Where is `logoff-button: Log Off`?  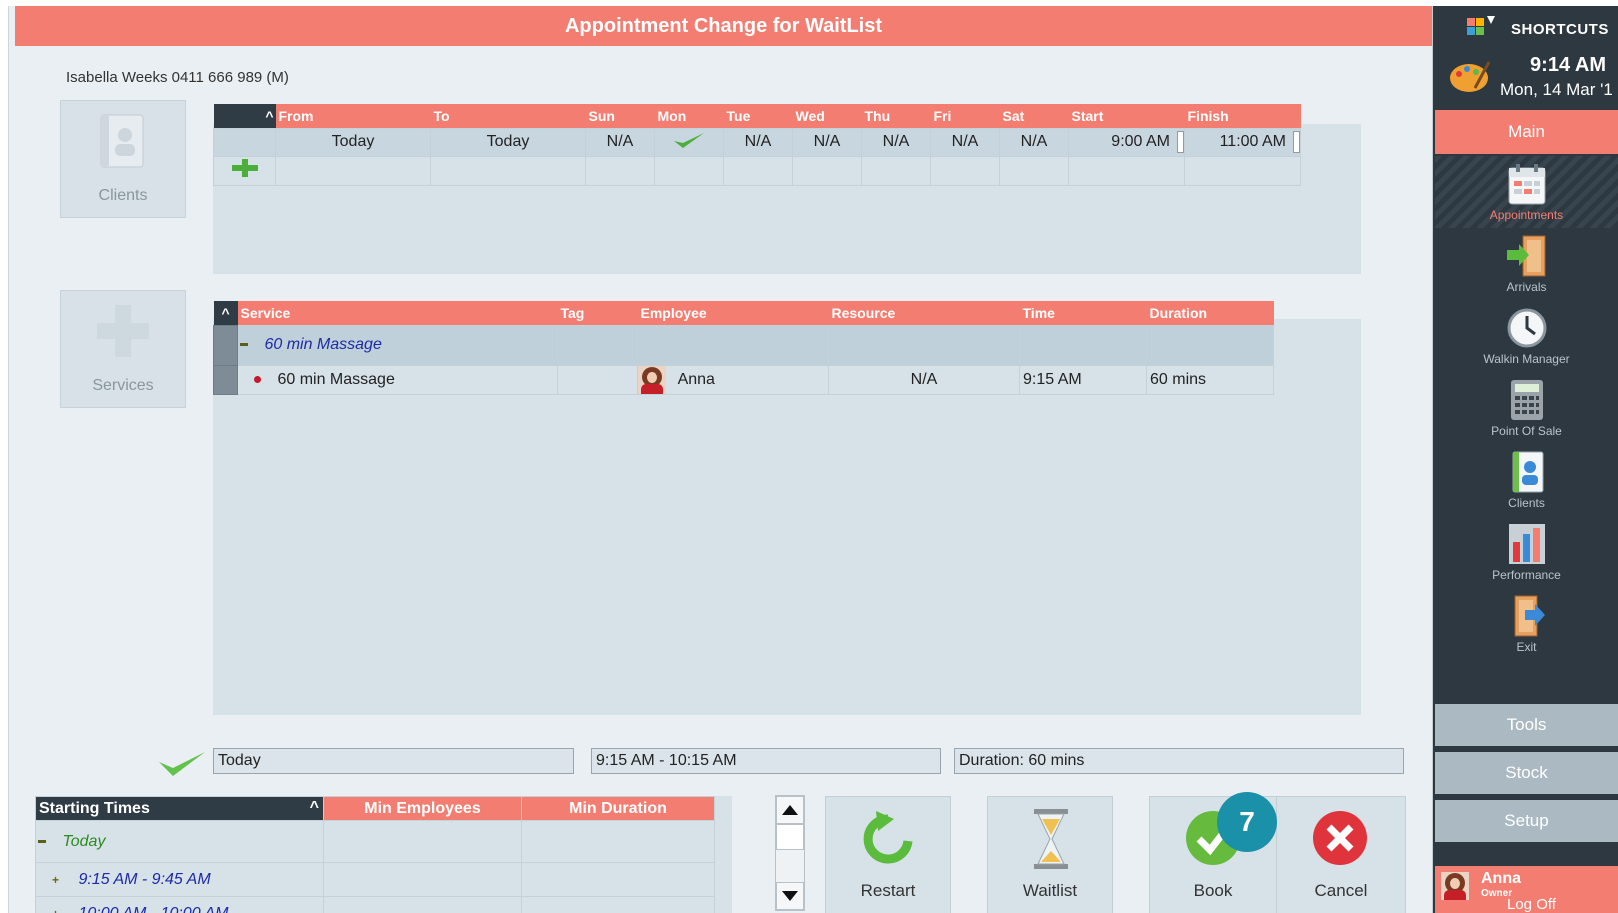 logoff-button: Log Off is located at coordinates (1531, 904).